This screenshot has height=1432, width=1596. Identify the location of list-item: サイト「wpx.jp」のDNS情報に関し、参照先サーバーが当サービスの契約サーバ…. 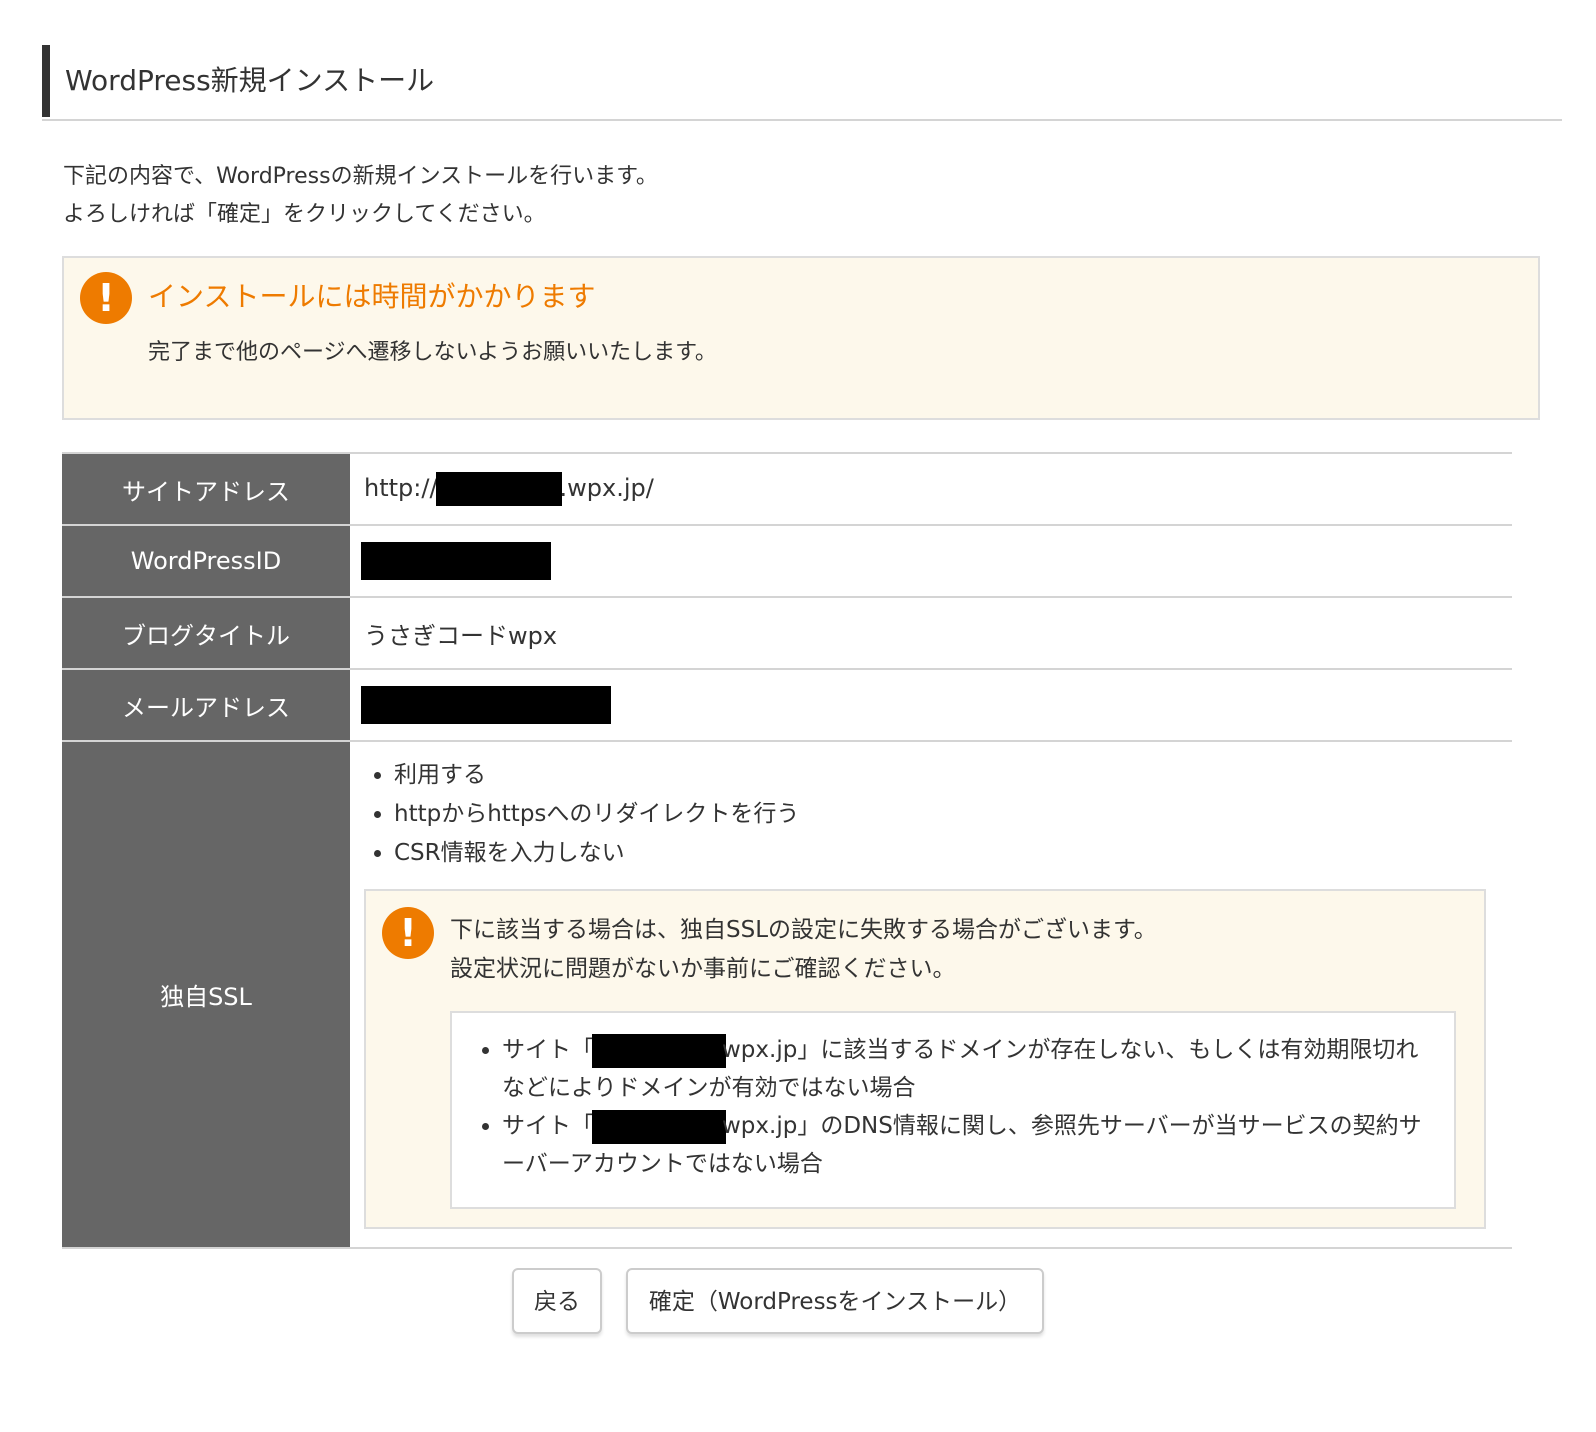
(968, 1145).